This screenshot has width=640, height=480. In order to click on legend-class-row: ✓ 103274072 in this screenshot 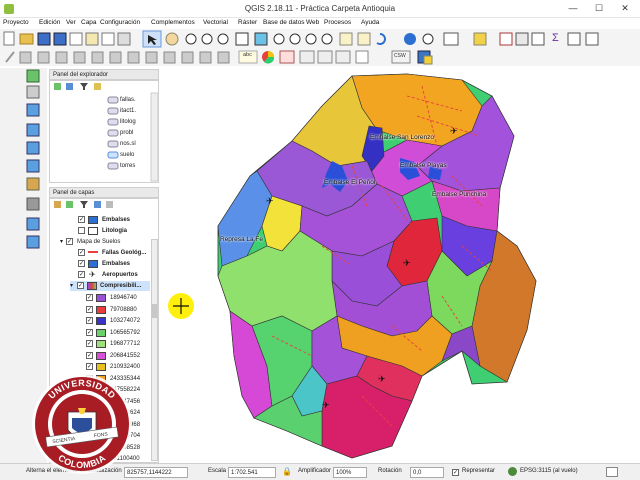, I will do `click(118, 321)`.